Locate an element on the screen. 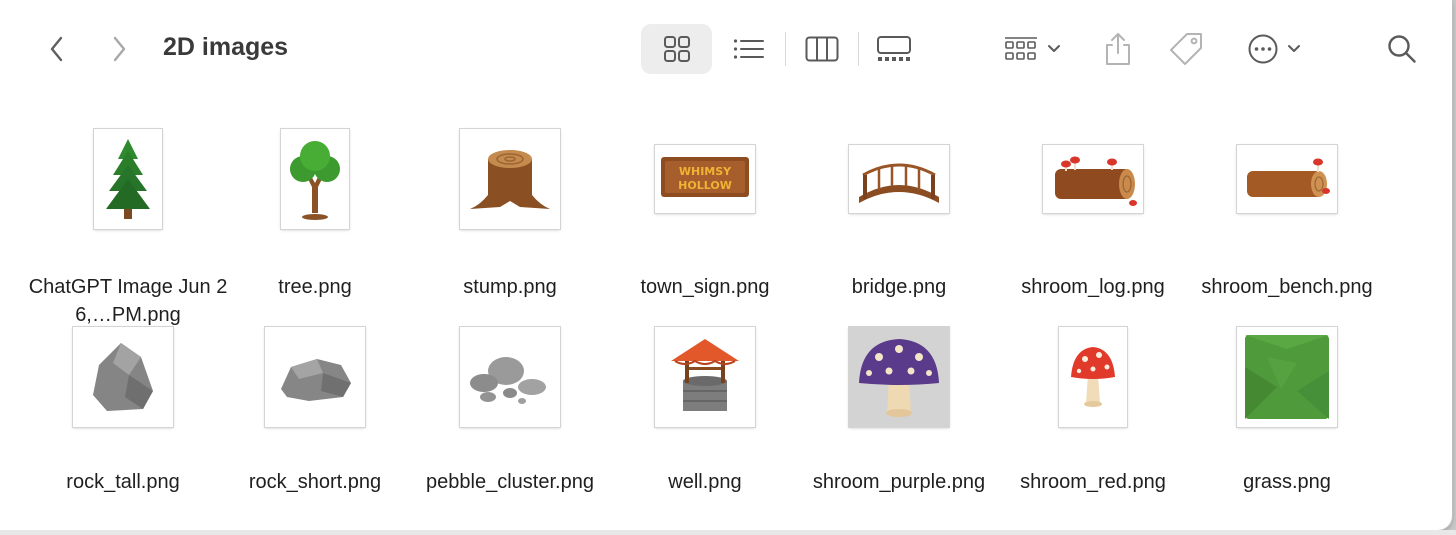  share-button is located at coordinates (1118, 49).